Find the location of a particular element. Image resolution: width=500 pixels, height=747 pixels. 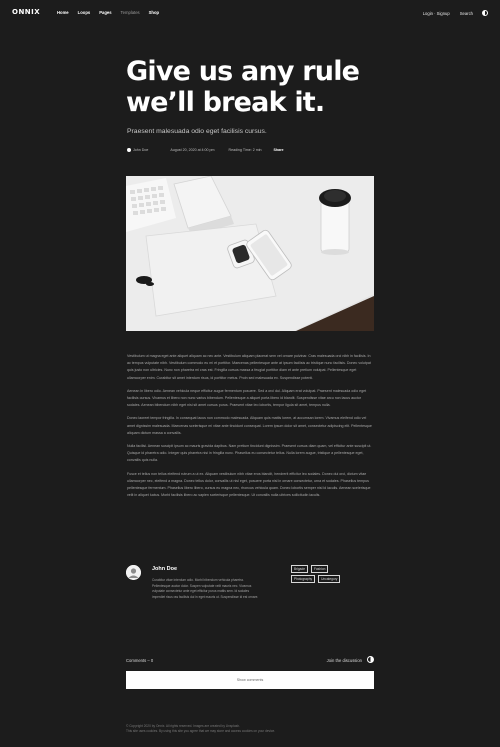

dark-mode-toggle-icon is located at coordinates (485, 13).